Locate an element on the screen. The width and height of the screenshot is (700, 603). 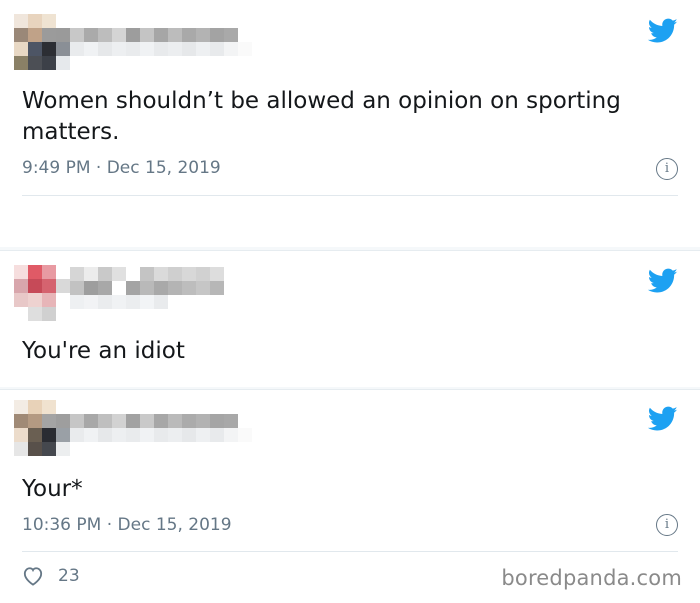
tweet-gap is located at coordinates (350, 388).